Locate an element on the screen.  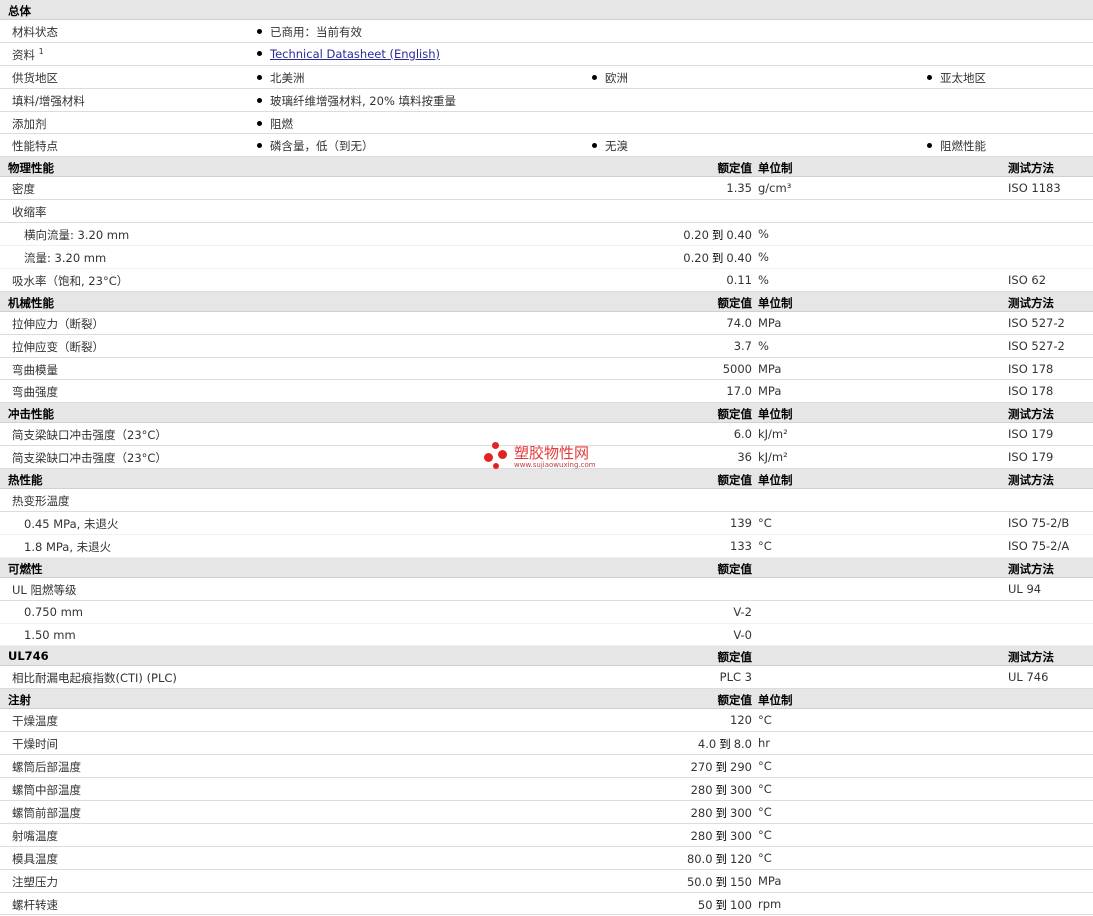
property-row: 流量: 3.20 mm 0.20 到 0.40% is located at coordinates (546, 257).